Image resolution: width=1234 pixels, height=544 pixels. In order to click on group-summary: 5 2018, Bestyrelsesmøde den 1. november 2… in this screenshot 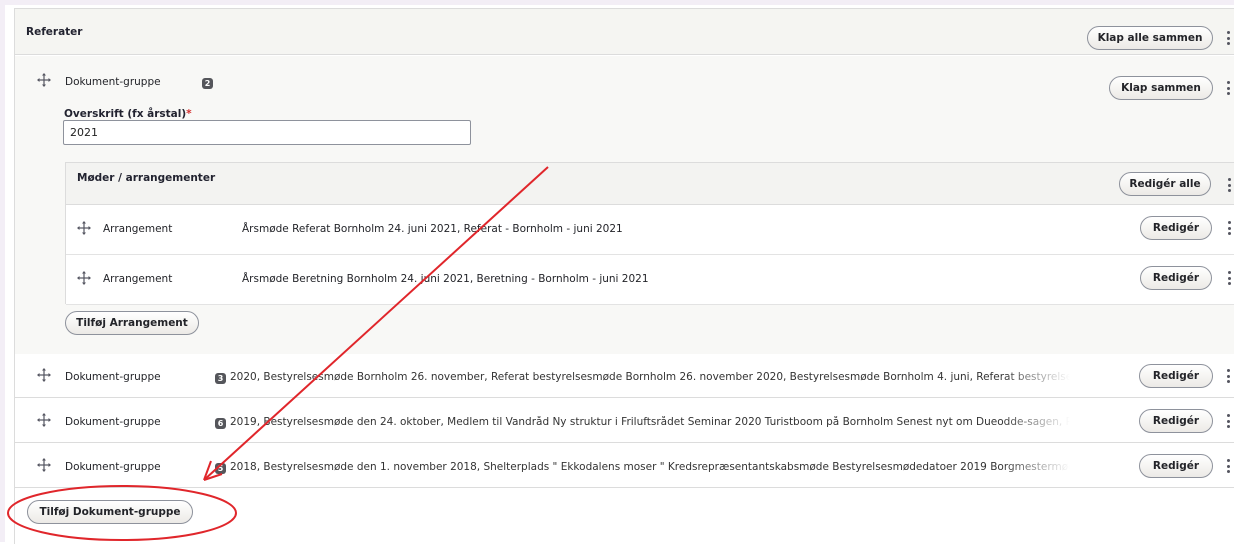, I will do `click(642, 469)`.